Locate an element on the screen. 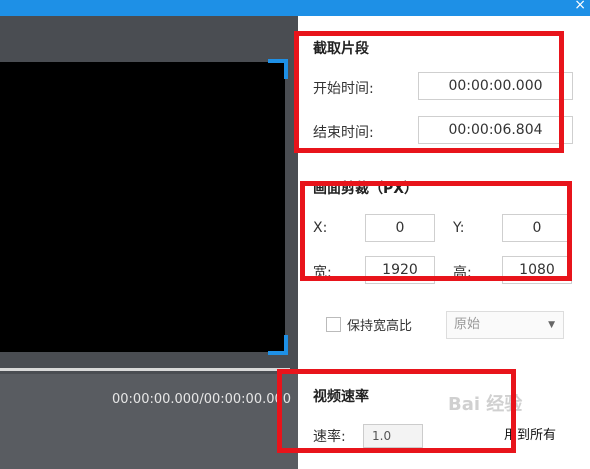 The image size is (590, 469). chevron-down-icon: ▼ is located at coordinates (551, 325).